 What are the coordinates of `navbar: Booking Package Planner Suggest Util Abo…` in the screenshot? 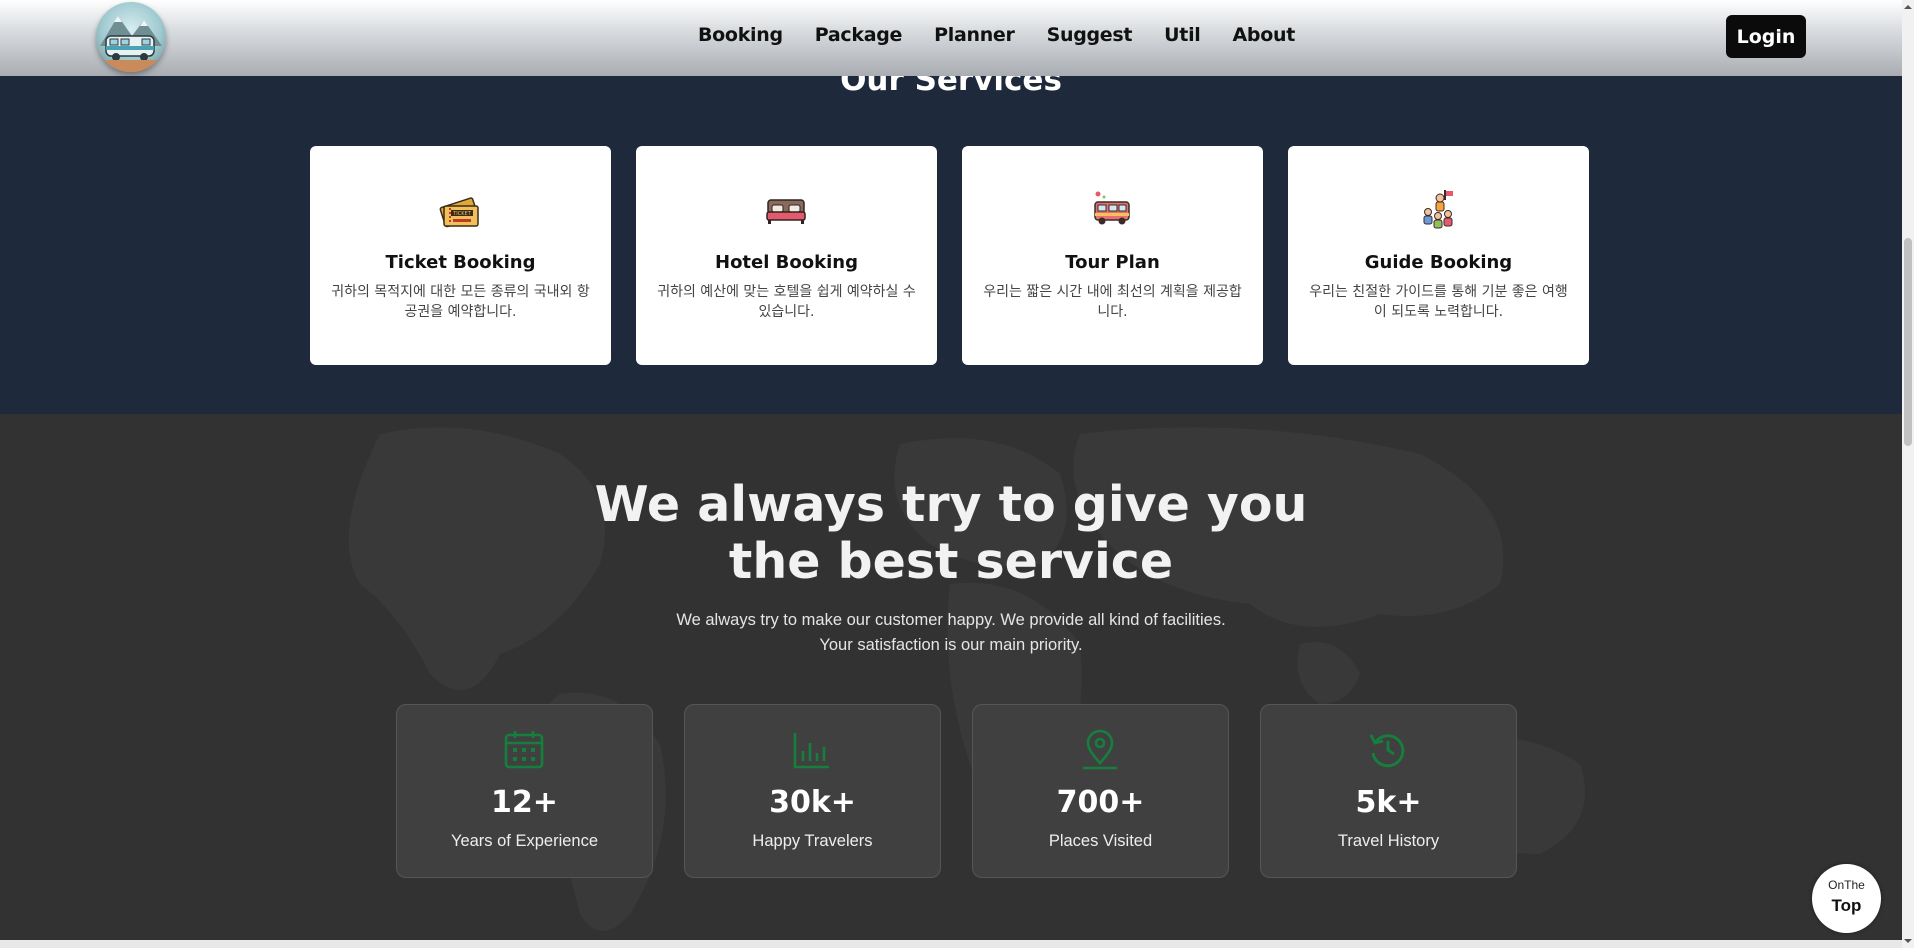 It's located at (951, 38).